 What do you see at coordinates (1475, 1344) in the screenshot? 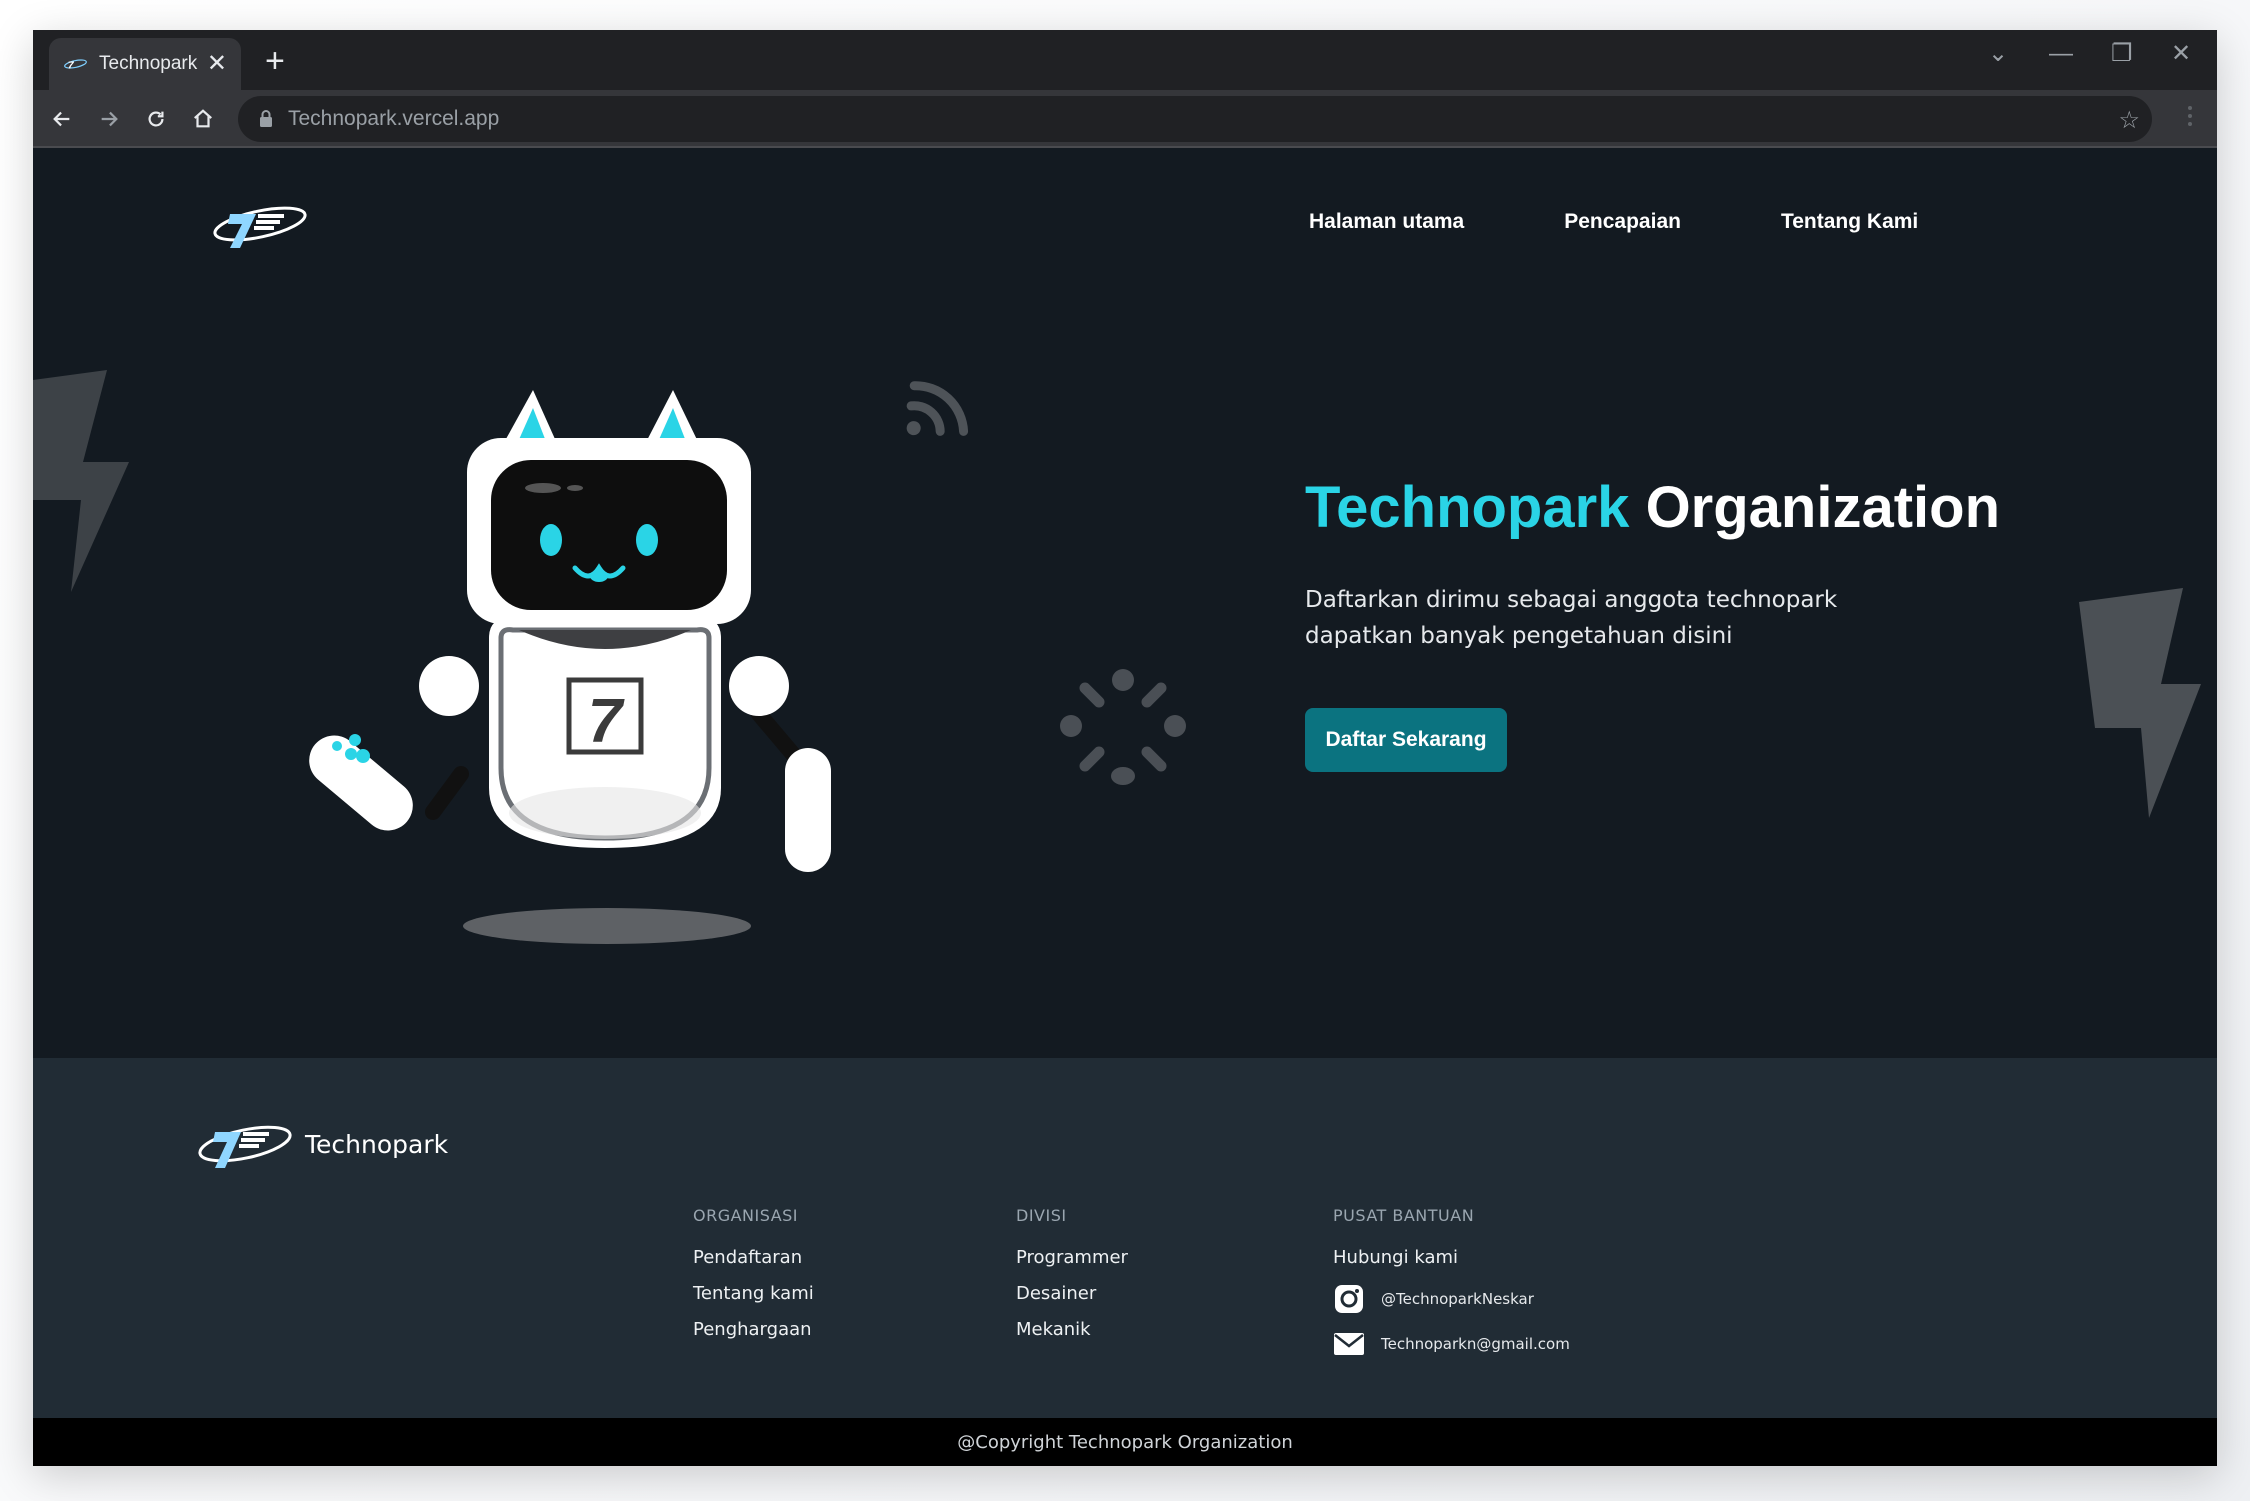
I see `email-address: Technoparkn@gmail.com` at bounding box center [1475, 1344].